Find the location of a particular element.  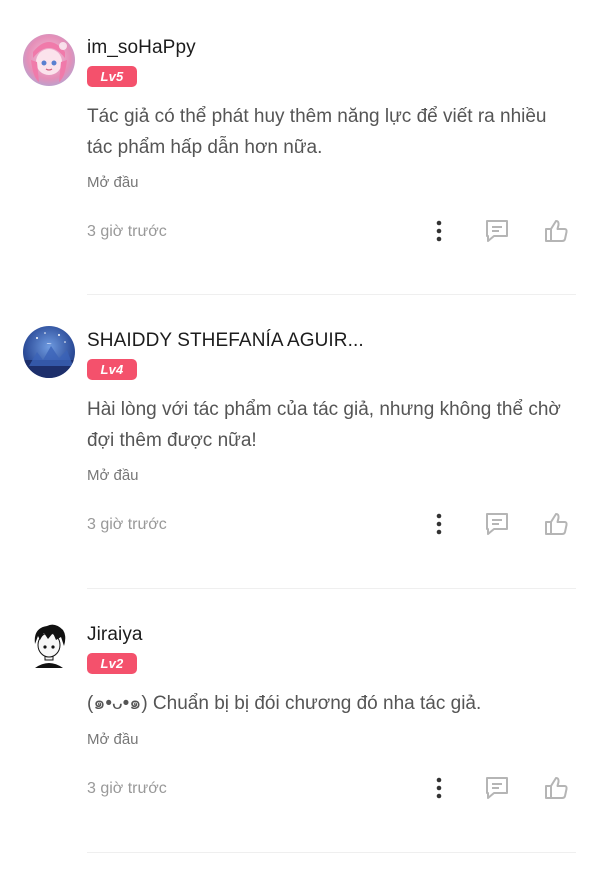

level-badge: Lv2 is located at coordinates (112, 663).